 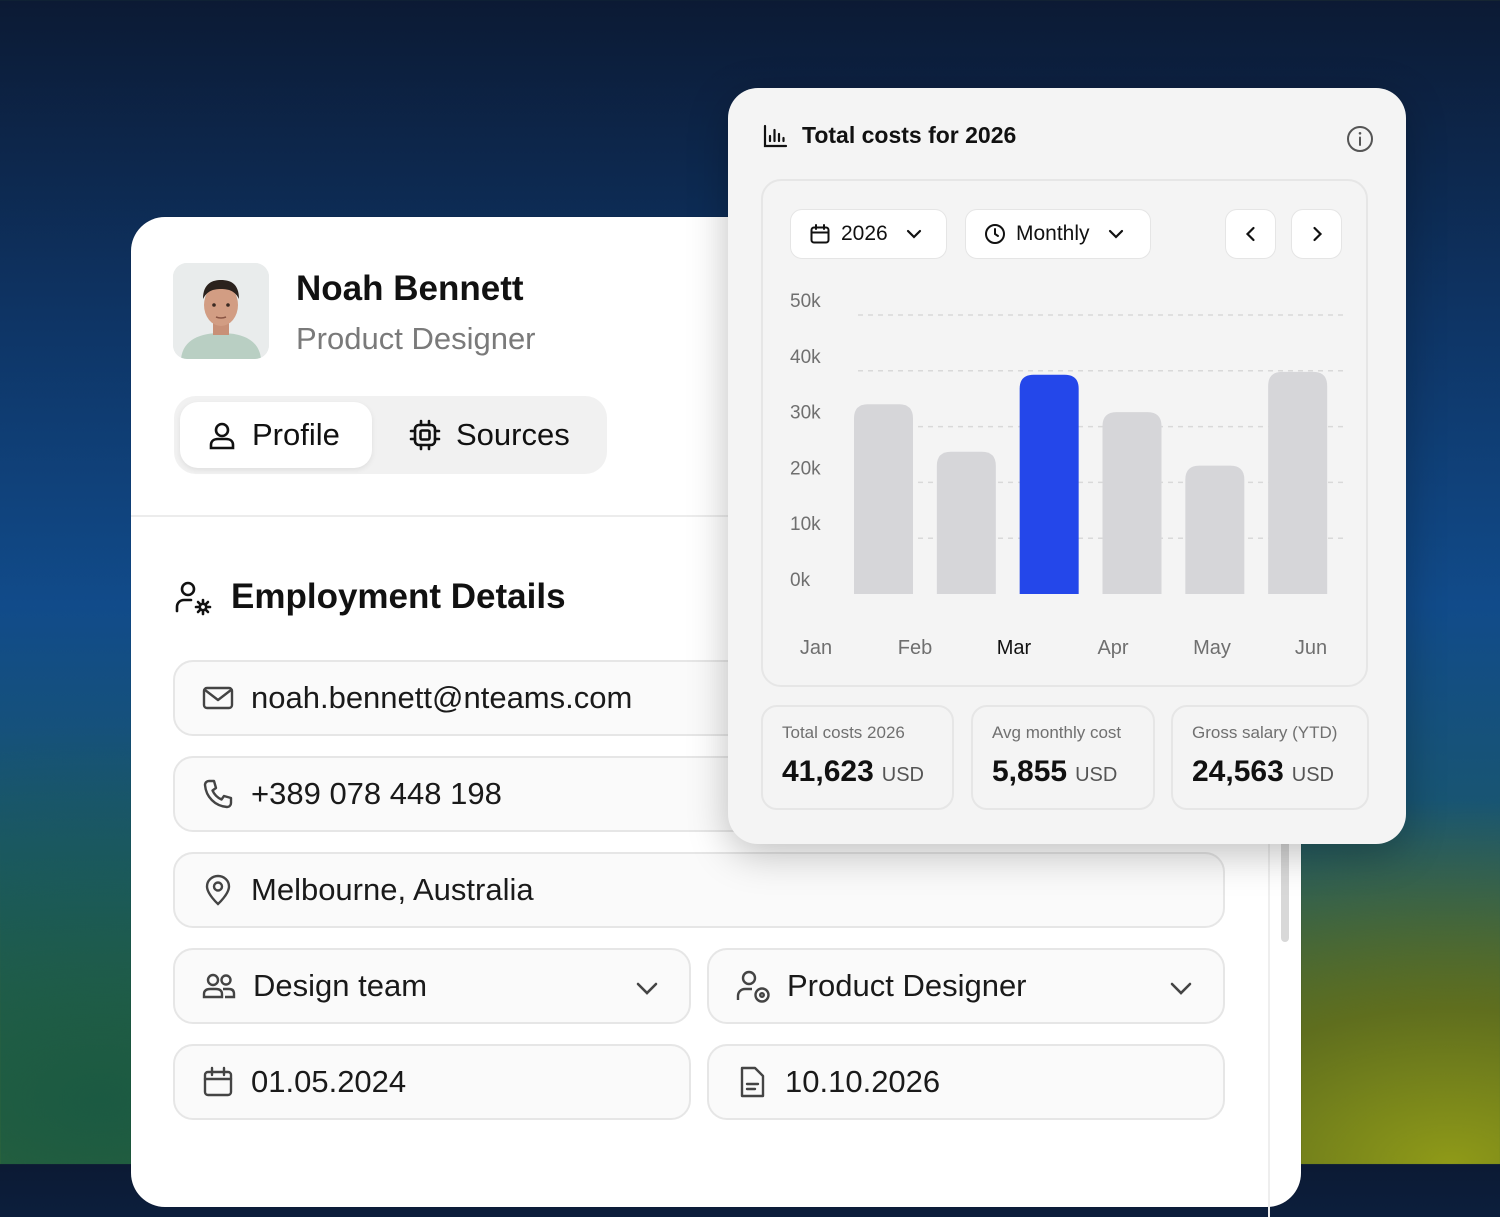 What do you see at coordinates (1030, 771) in the screenshot?
I see `stat-value: 5,855` at bounding box center [1030, 771].